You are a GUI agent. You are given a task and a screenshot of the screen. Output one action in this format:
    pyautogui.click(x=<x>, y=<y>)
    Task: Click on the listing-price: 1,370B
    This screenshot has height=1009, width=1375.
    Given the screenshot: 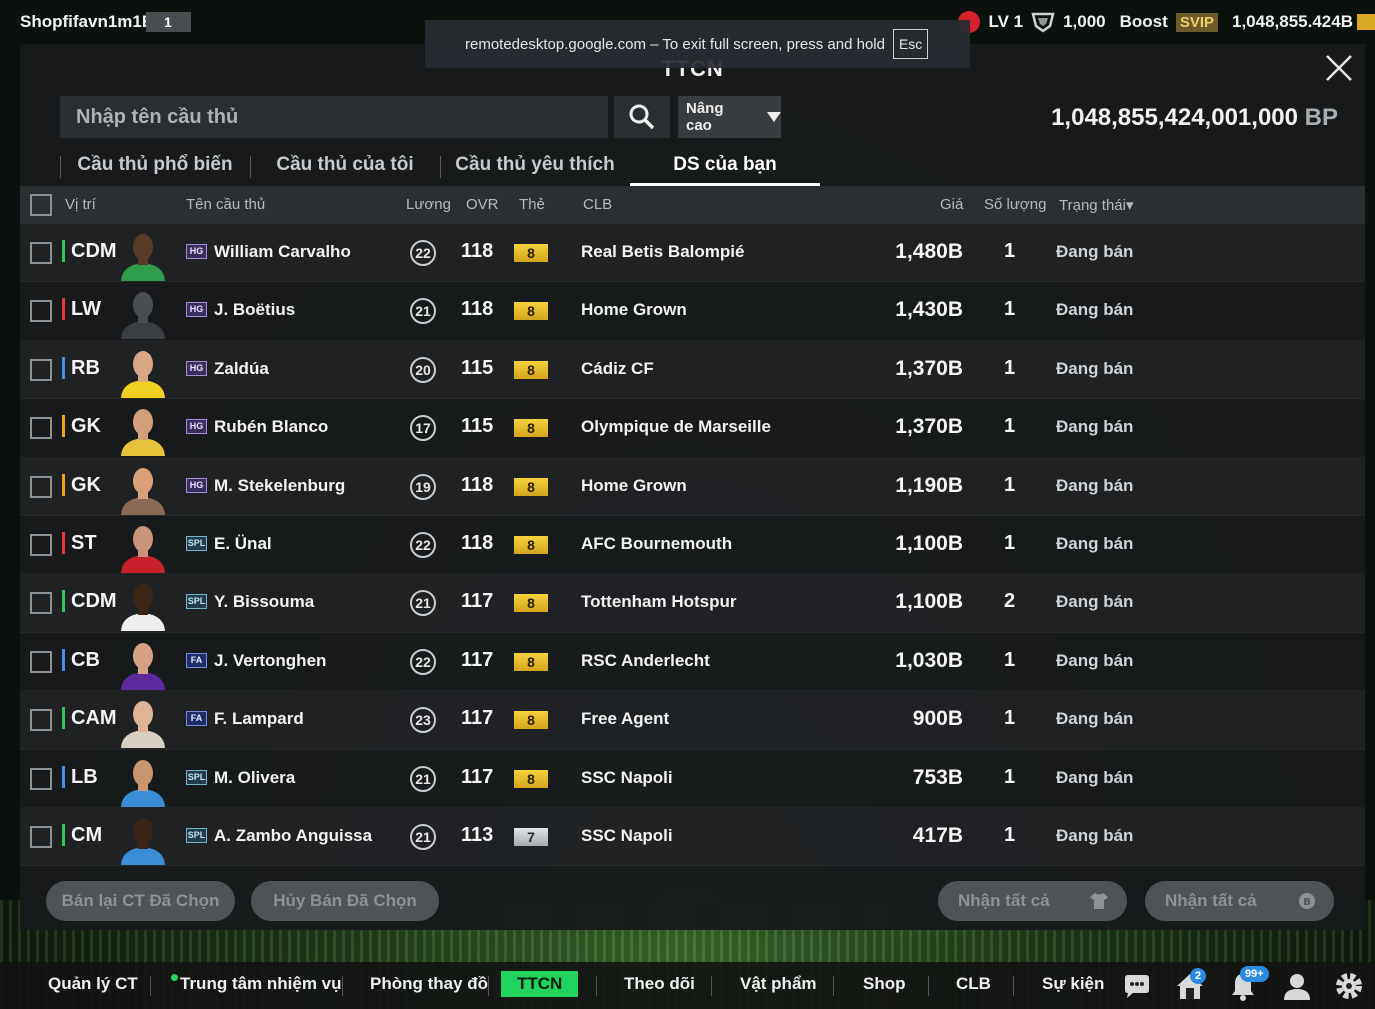 What is the action you would take?
    pyautogui.click(x=929, y=368)
    